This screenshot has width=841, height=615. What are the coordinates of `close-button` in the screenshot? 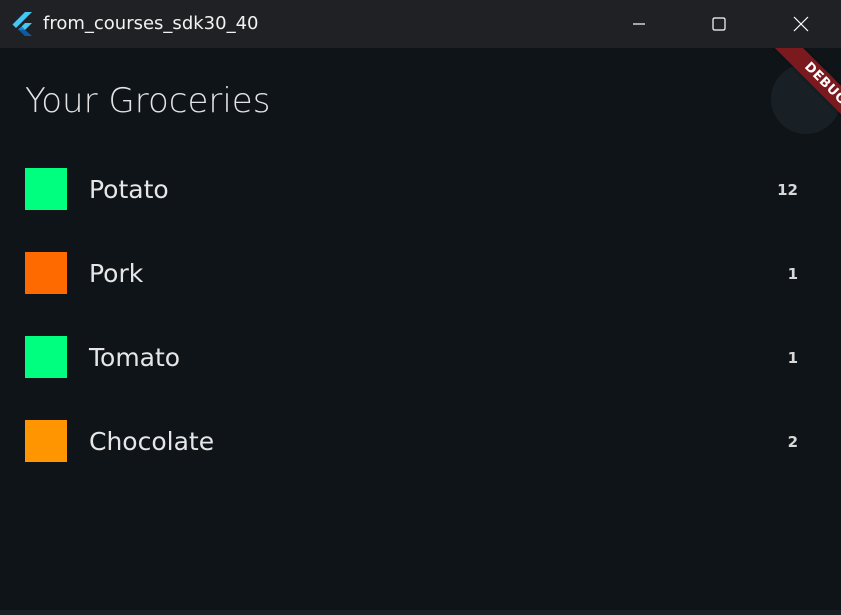 It's located at (801, 24).